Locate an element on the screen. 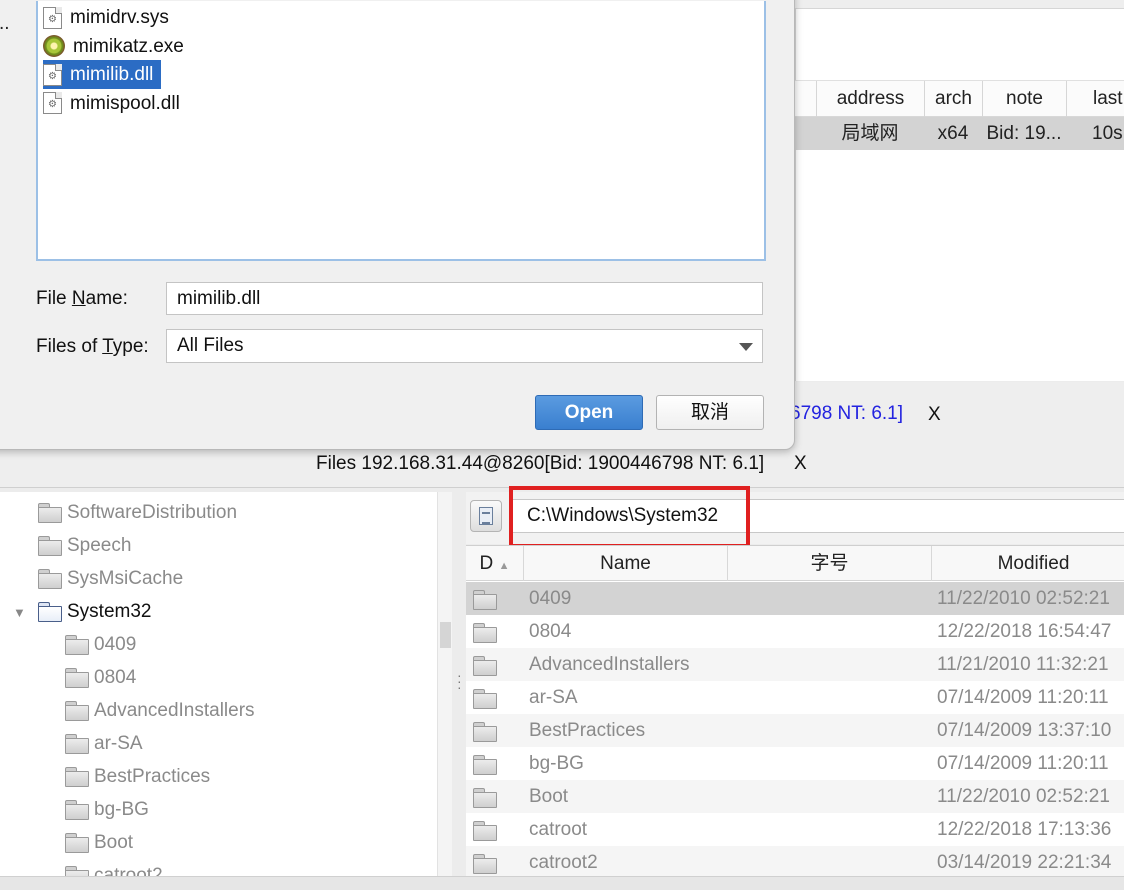  row-name: catroot is located at coordinates (558, 829).